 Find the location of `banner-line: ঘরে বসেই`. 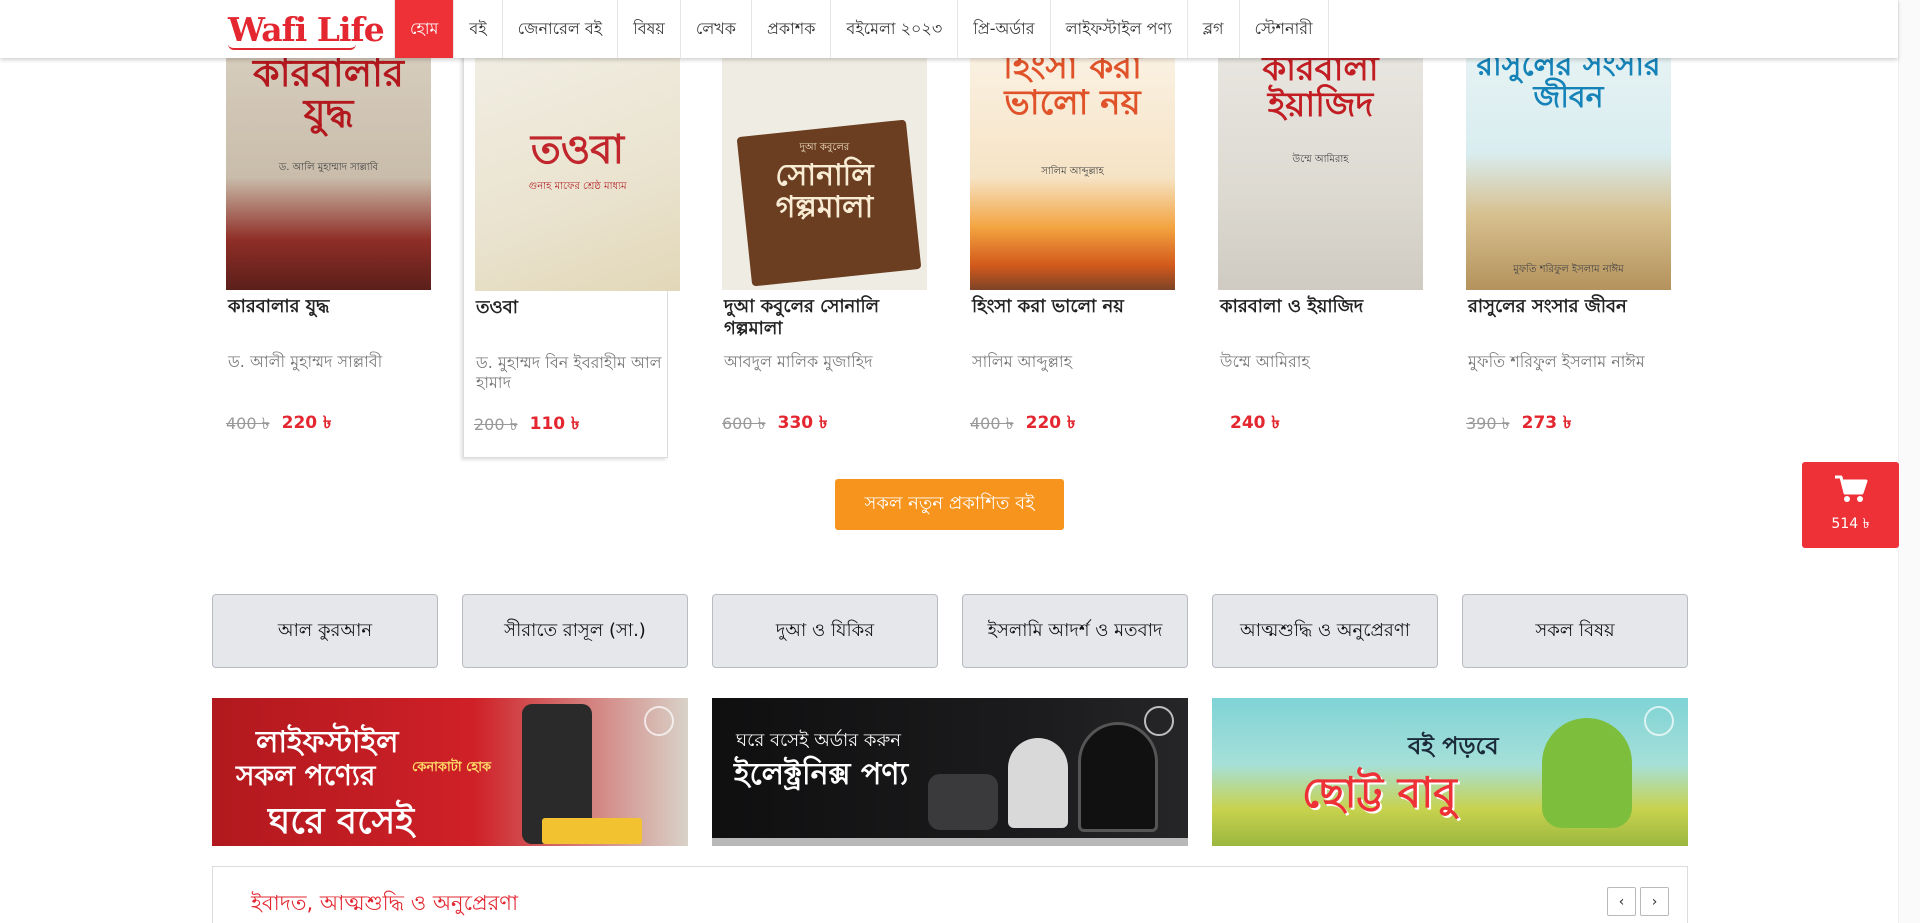

banner-line: ঘরে বসেই is located at coordinates (341, 821).